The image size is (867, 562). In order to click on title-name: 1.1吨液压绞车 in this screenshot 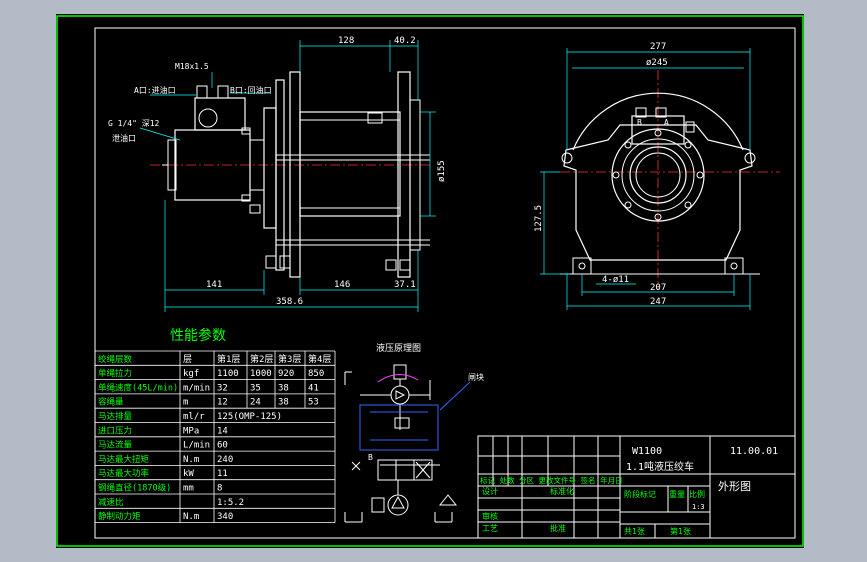, I will do `click(660, 466)`.